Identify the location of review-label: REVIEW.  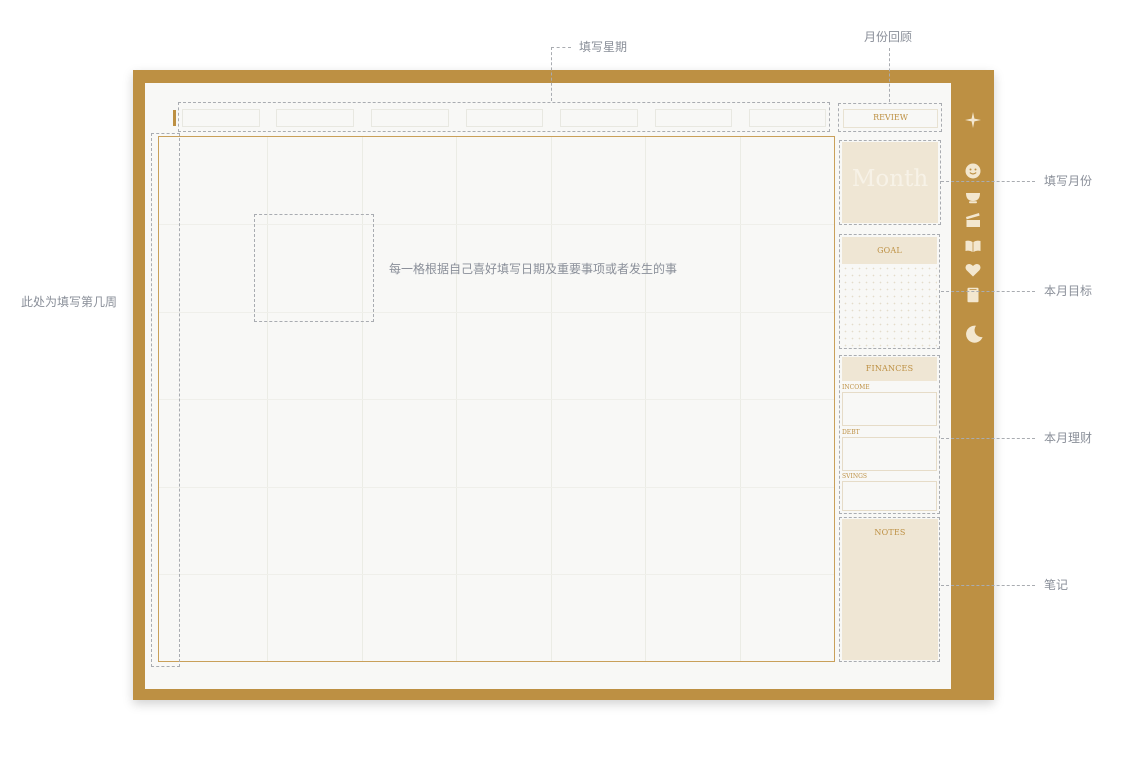
(890, 117).